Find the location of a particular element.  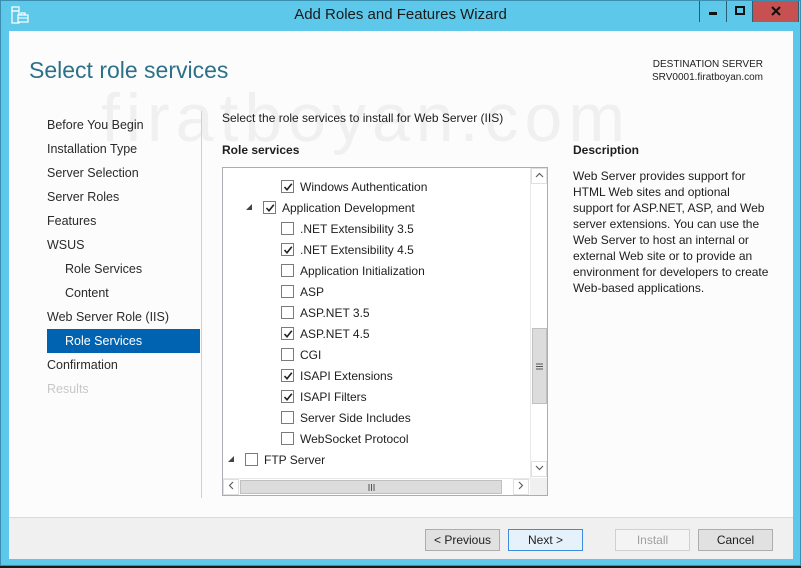

tree-item: .NET Extensibility 3.5 is located at coordinates (377, 228).